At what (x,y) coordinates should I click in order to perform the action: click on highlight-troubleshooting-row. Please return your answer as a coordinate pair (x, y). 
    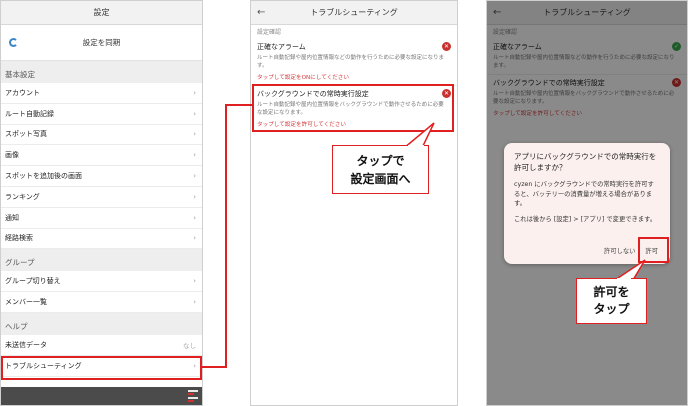
    Looking at the image, I should click on (101, 368).